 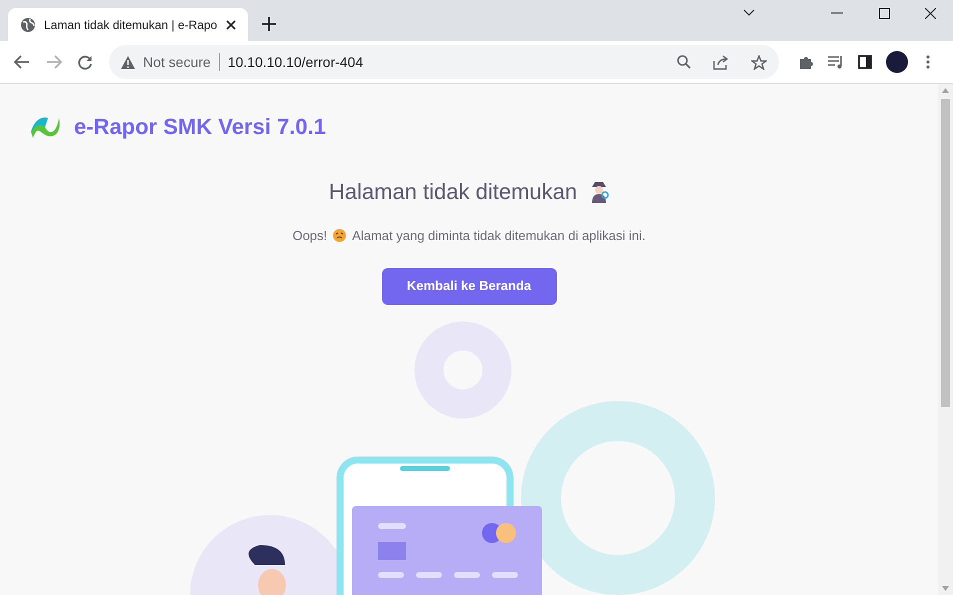 I want to click on address-bar: Not secure 10.10.10.10/error-404, so click(x=444, y=62).